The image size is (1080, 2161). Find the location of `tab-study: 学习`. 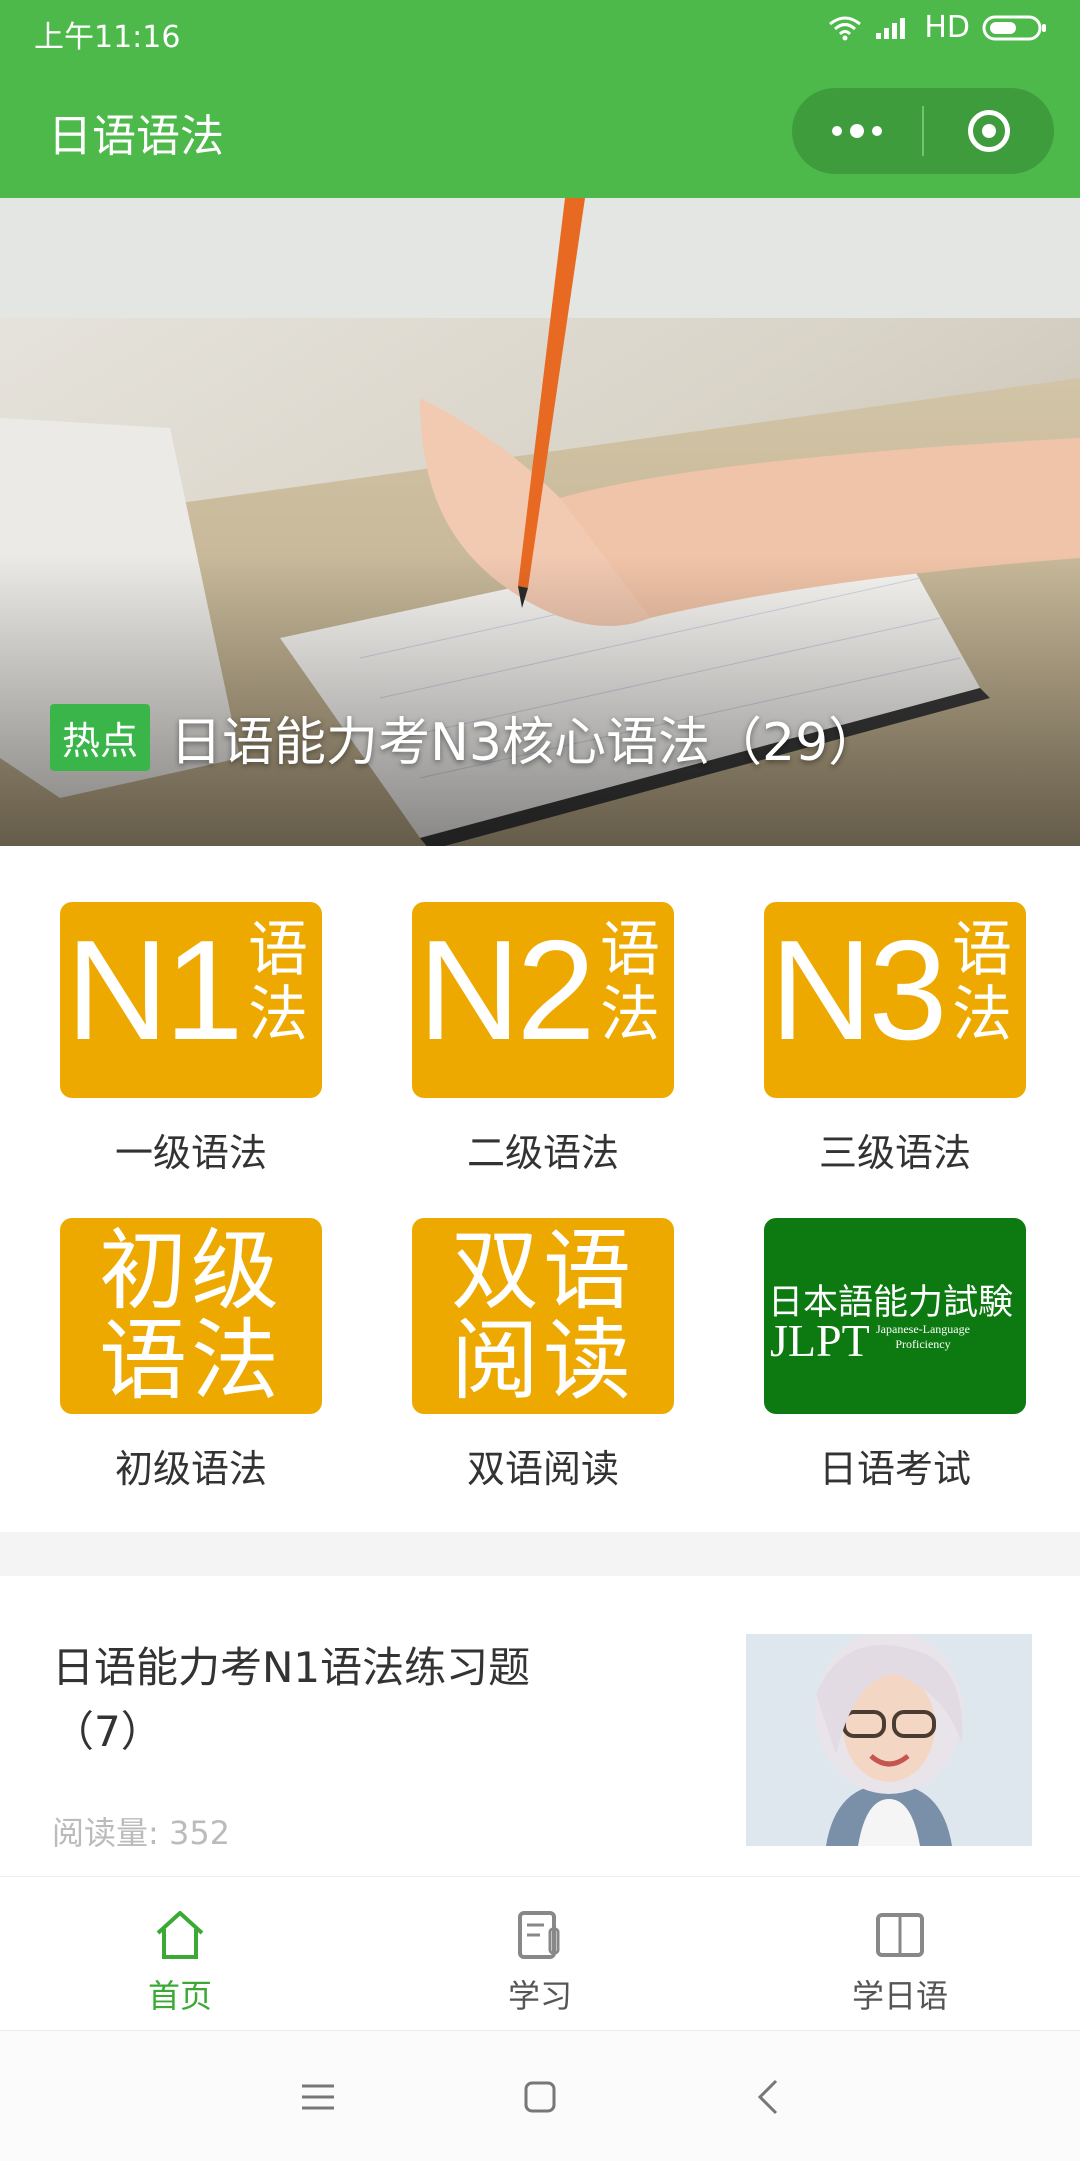

tab-study: 学习 is located at coordinates (540, 1961).